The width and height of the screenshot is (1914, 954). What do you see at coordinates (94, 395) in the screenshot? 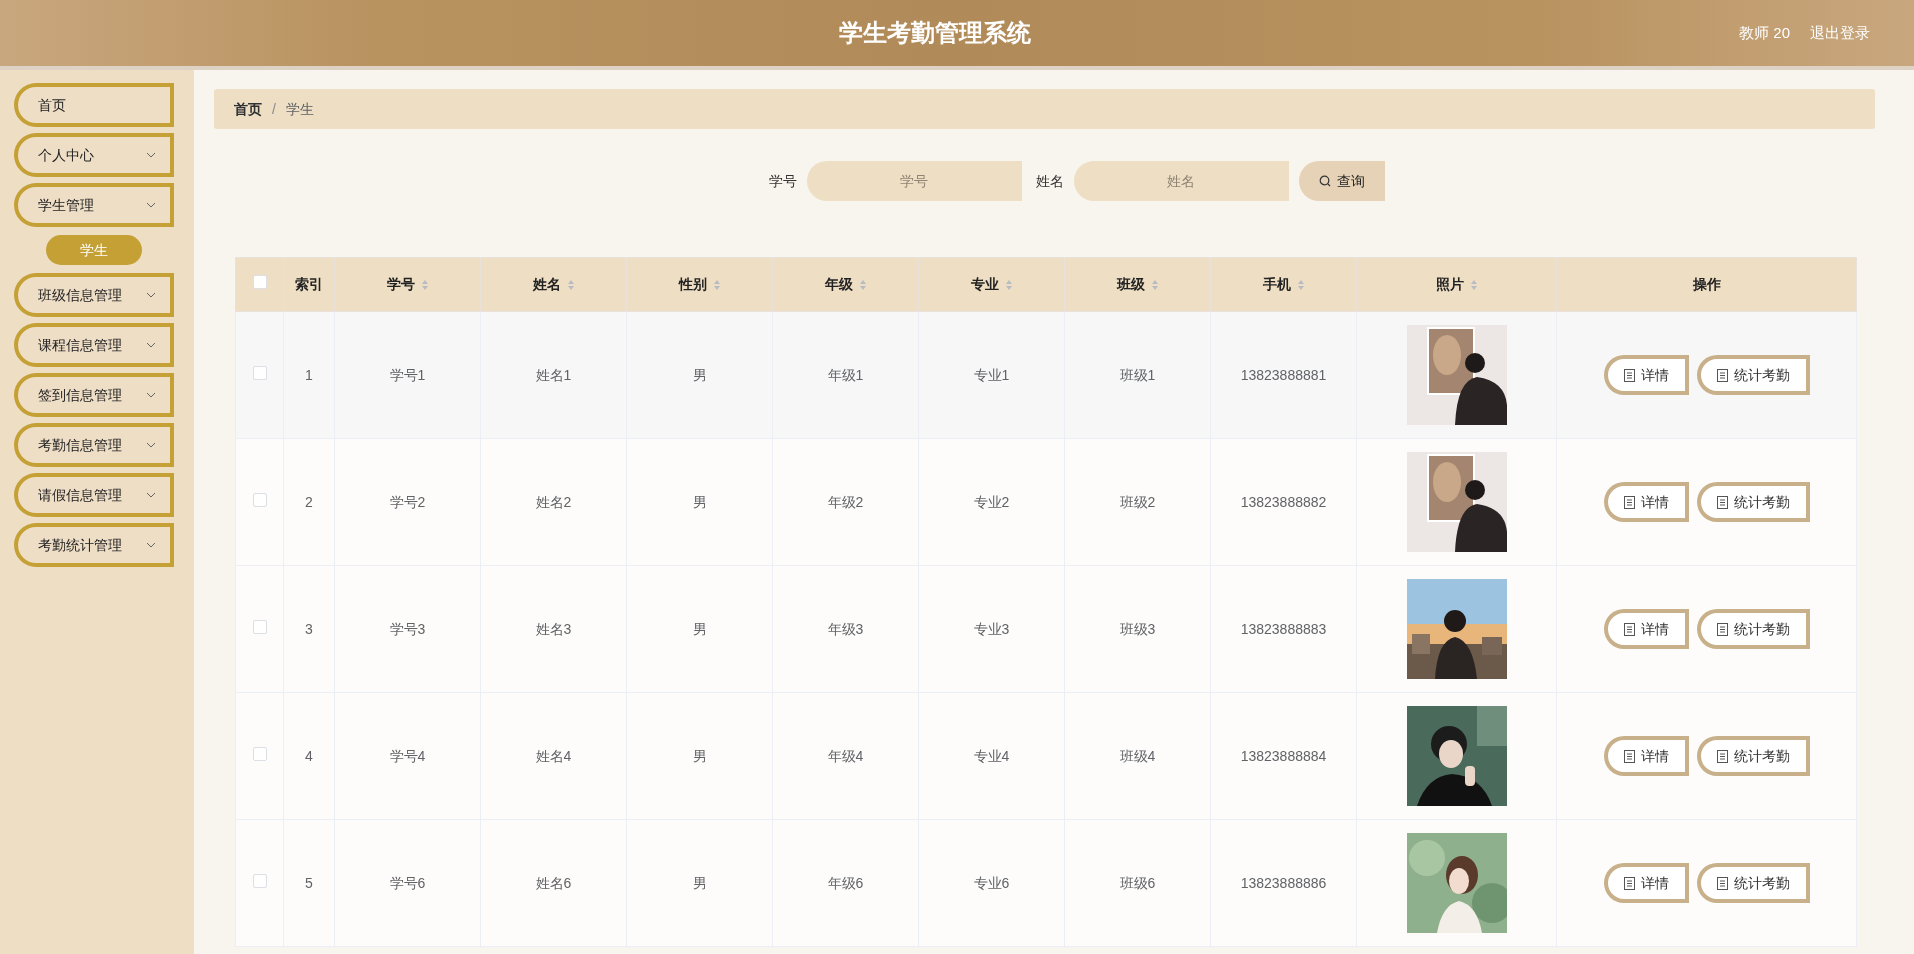
I see `sidebar-item: 签到信息管理` at bounding box center [94, 395].